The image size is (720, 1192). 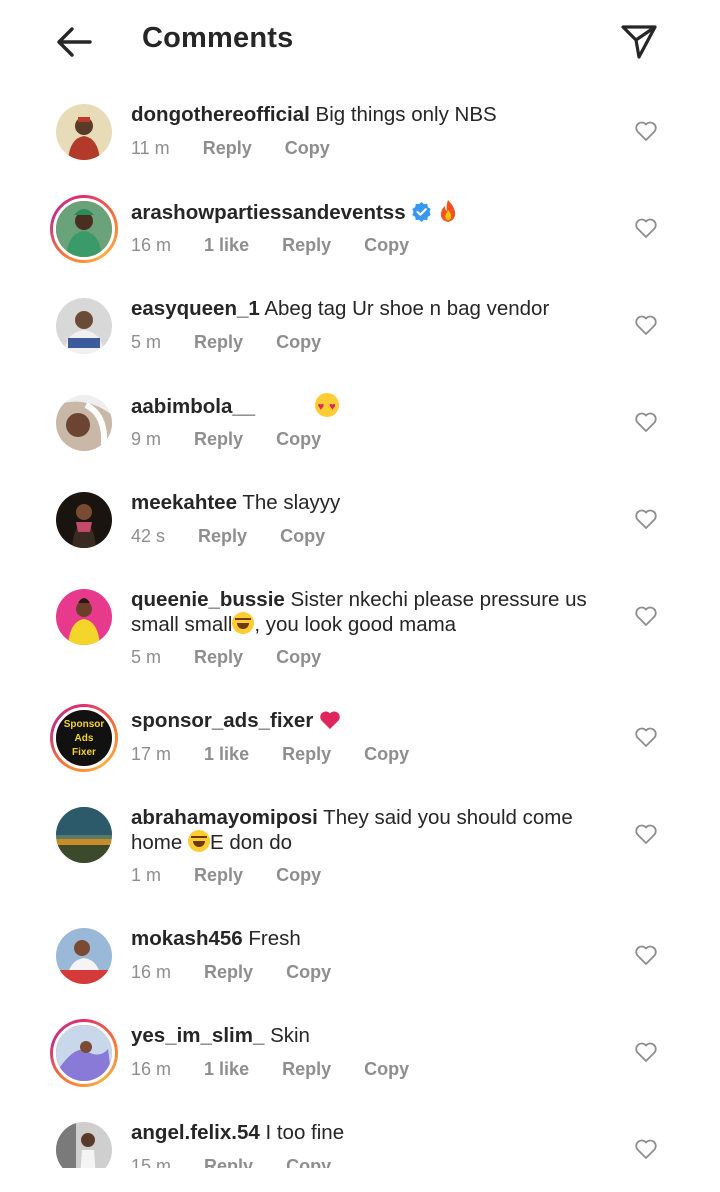 What do you see at coordinates (187, 938) in the screenshot?
I see `comment-username: mokash456` at bounding box center [187, 938].